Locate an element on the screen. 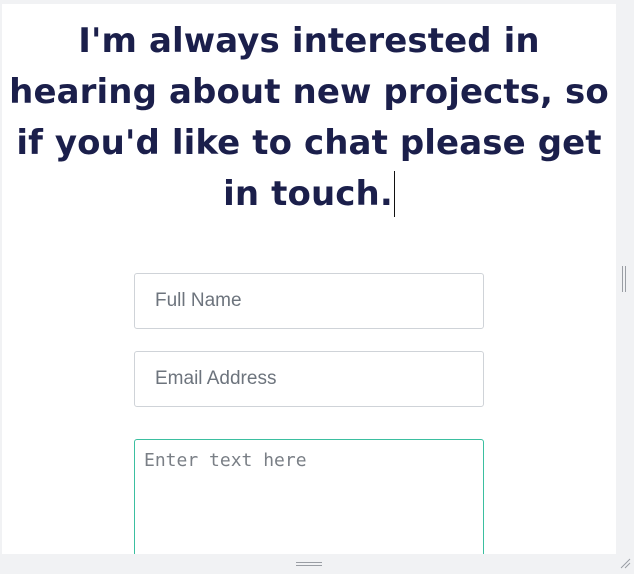  email-address-input is located at coordinates (309, 379).